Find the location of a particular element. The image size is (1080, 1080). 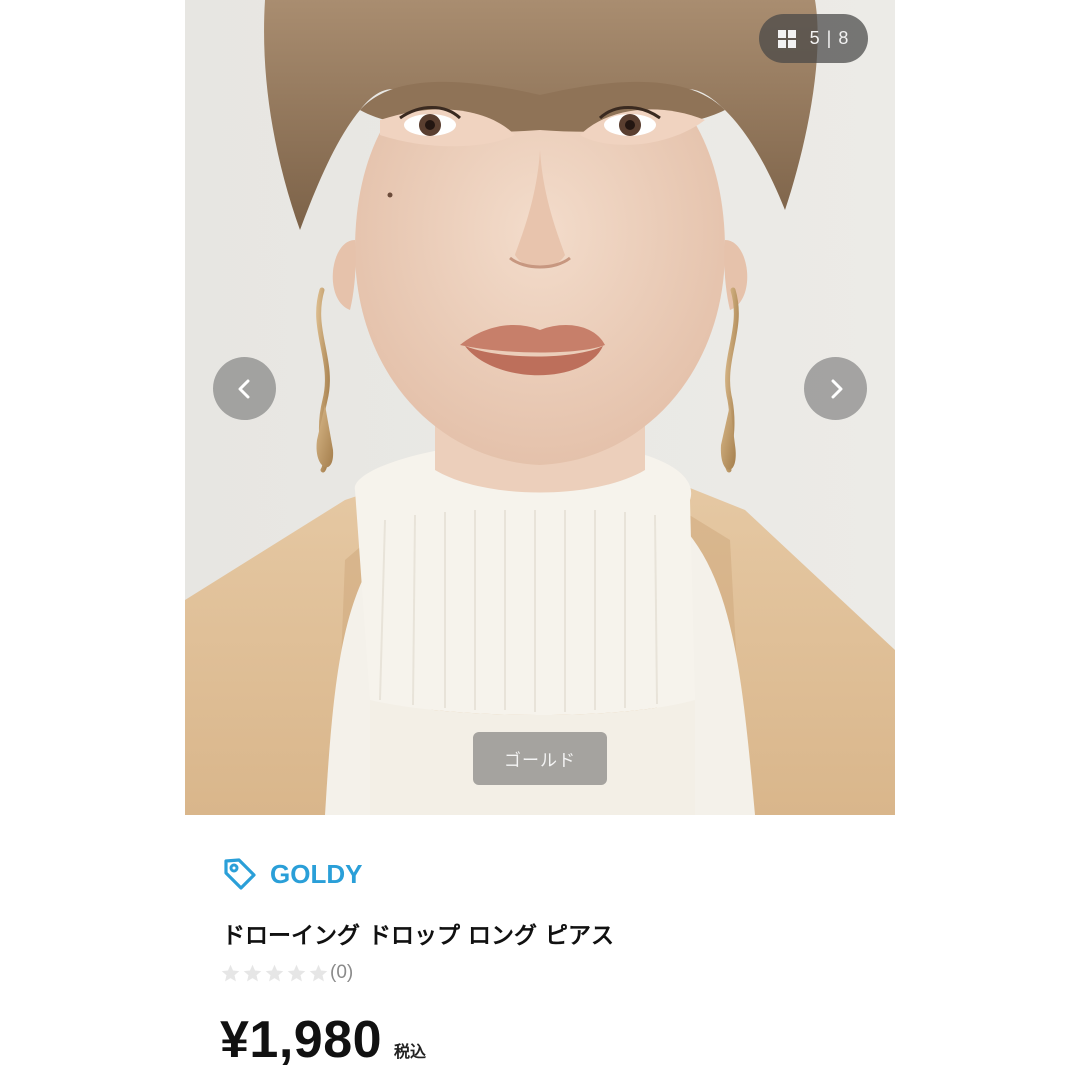

brand-link: GOLDY is located at coordinates (292, 874).